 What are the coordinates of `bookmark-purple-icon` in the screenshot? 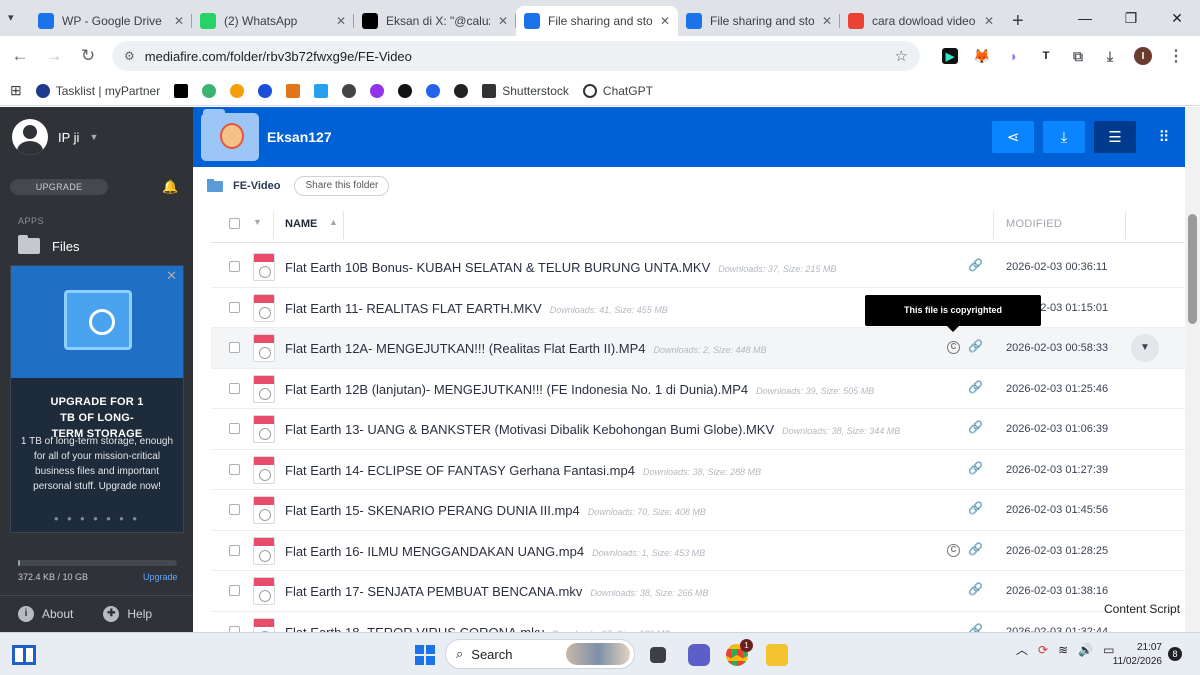 It's located at (377, 90).